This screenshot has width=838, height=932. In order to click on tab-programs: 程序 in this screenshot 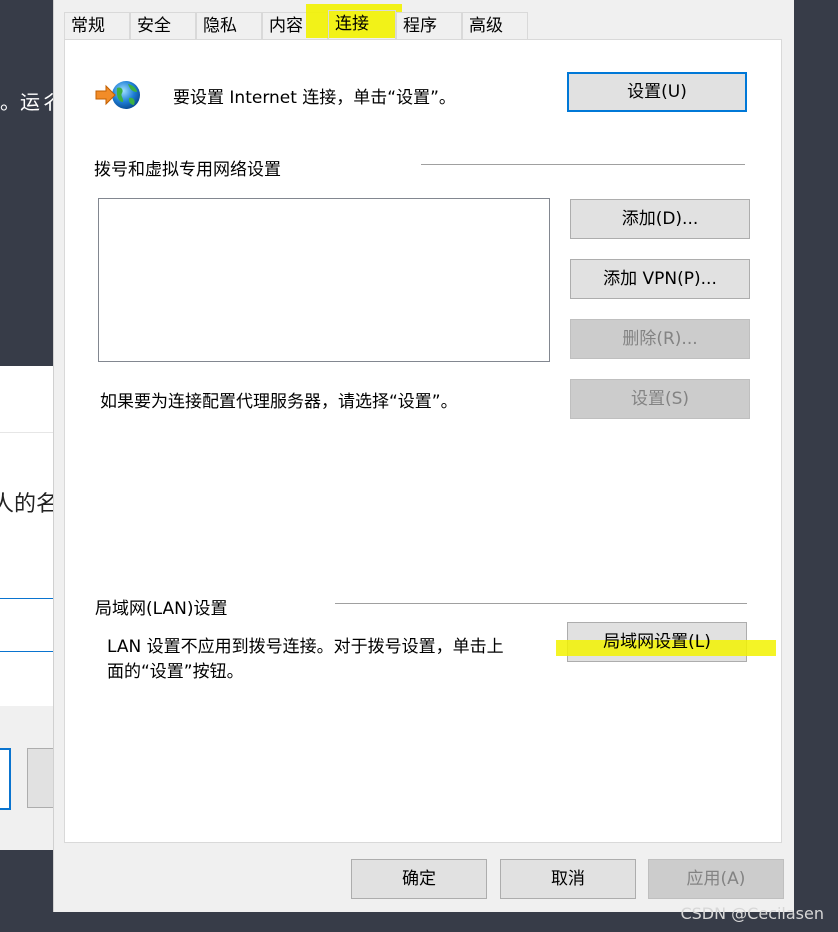, I will do `click(429, 25)`.